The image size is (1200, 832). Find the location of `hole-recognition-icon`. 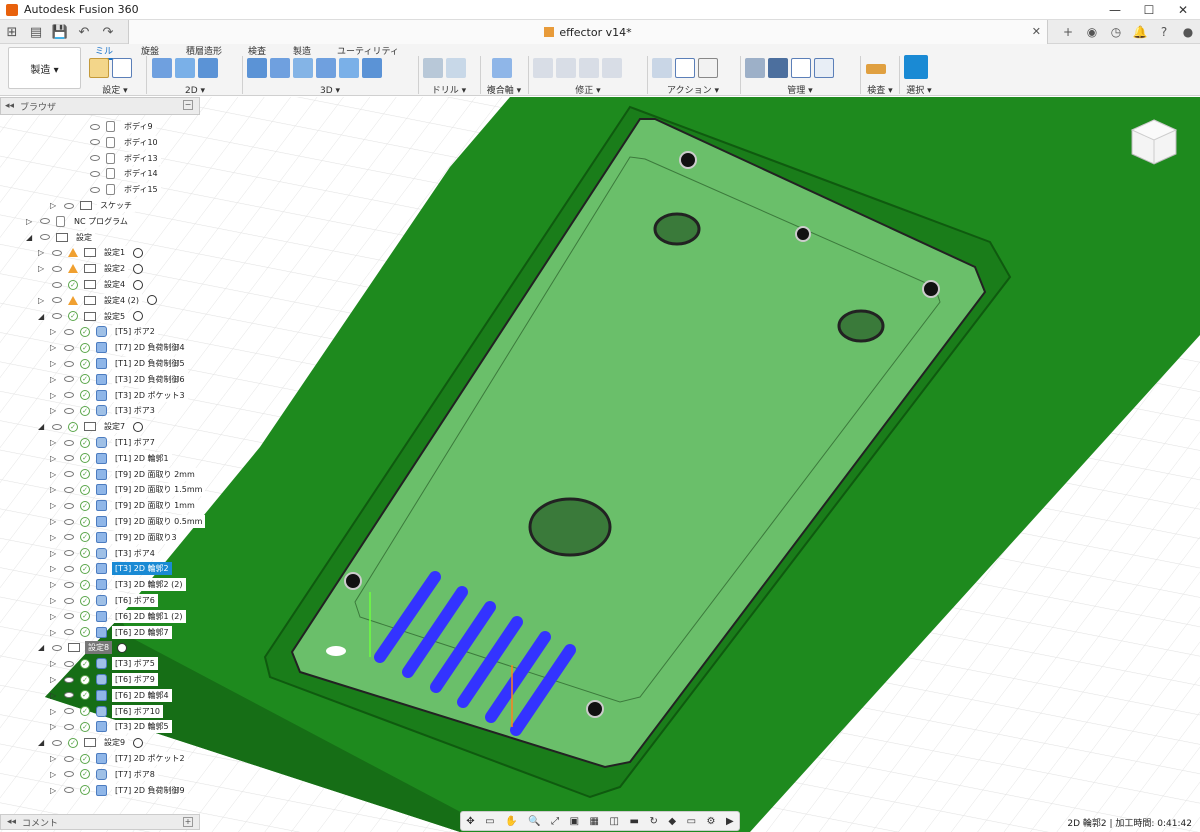

hole-recognition-icon is located at coordinates (456, 68).